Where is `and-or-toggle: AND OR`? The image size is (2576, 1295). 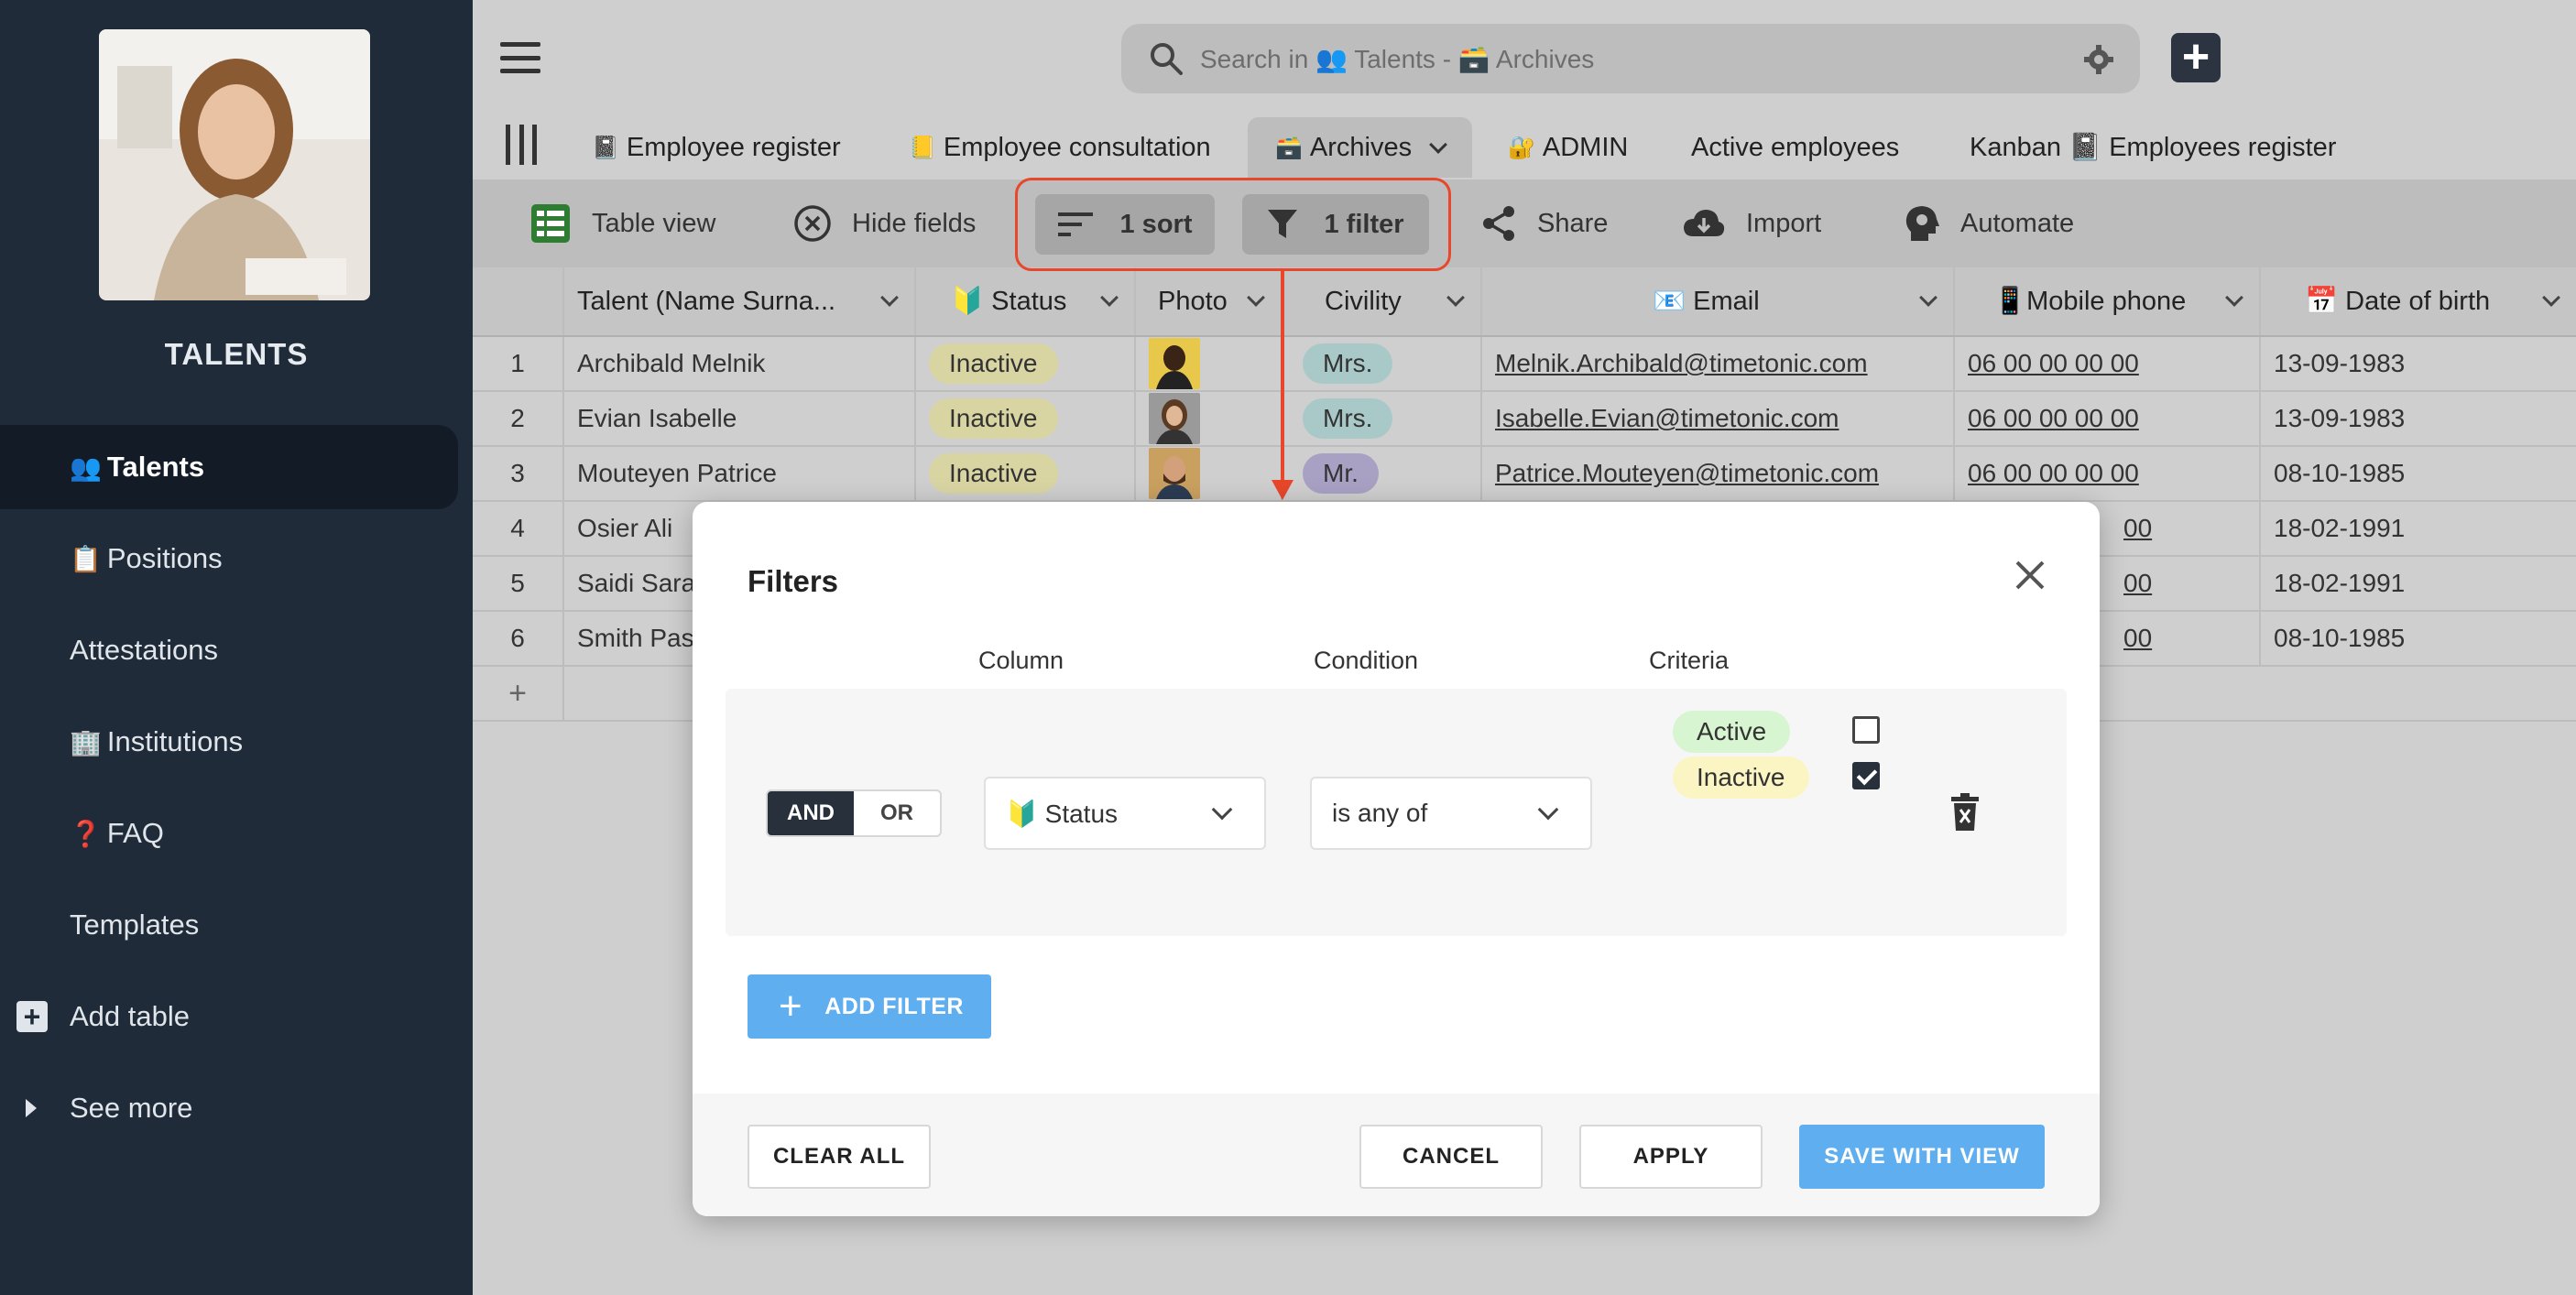
and-or-toggle: AND OR is located at coordinates (854, 813).